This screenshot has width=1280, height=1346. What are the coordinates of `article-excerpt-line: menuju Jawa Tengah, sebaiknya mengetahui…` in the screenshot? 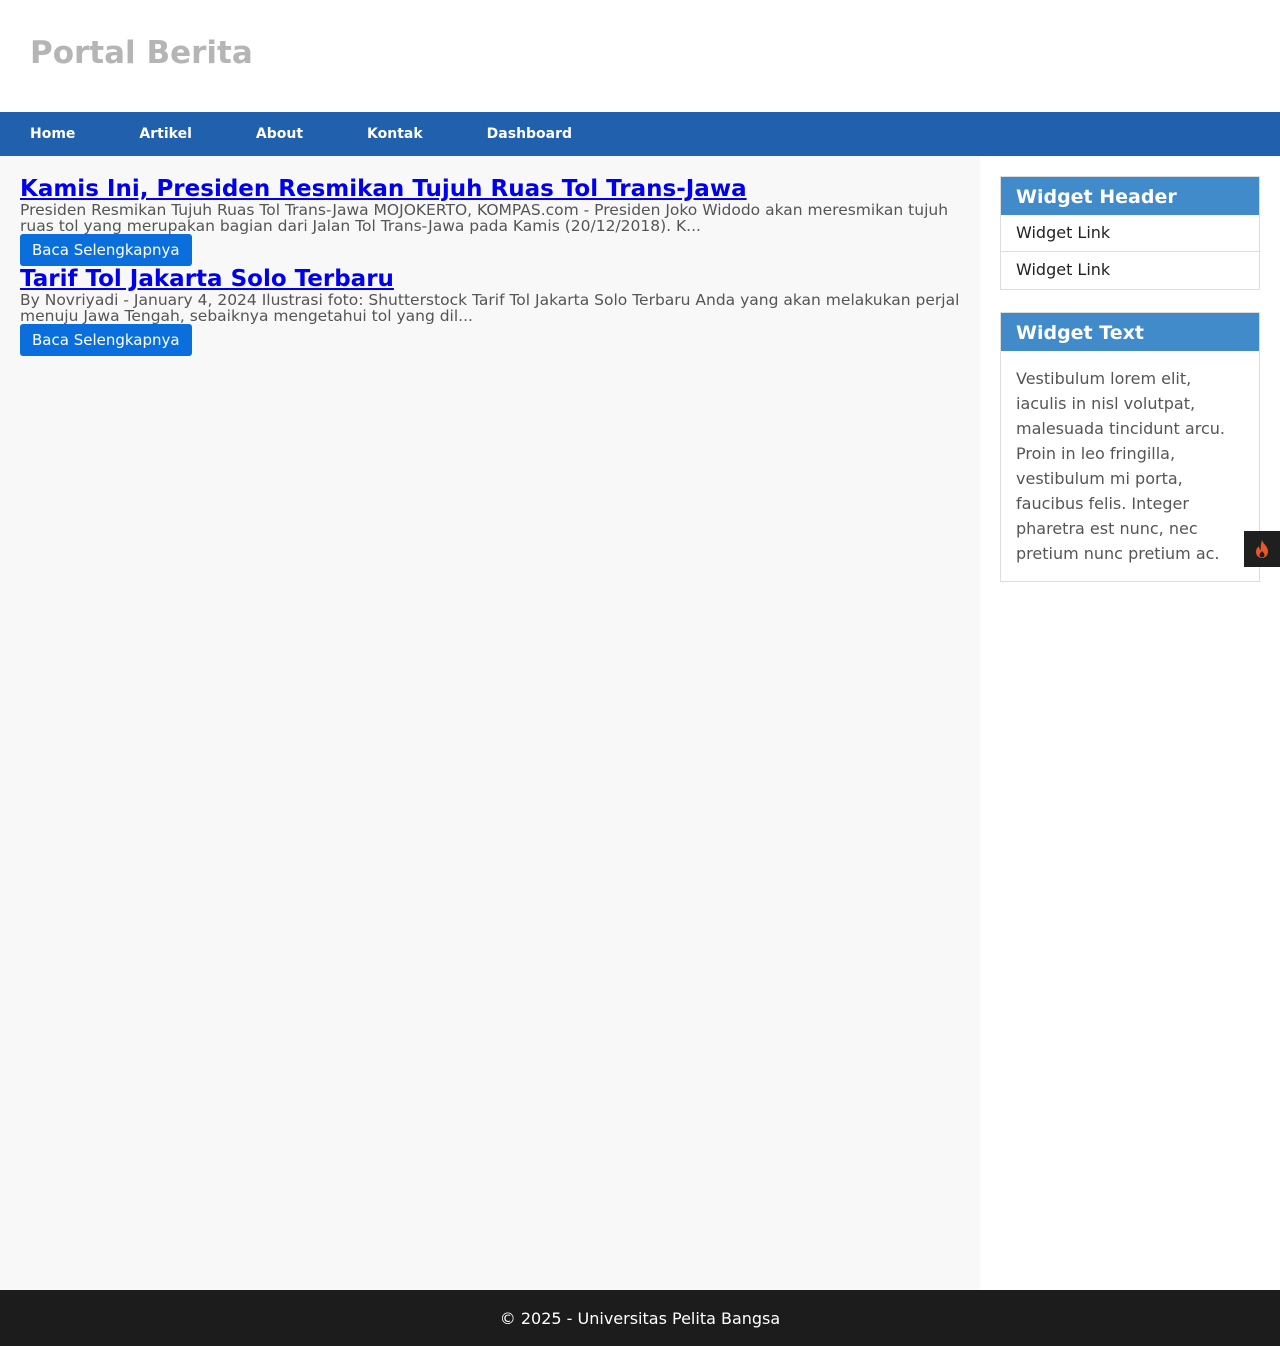 It's located at (246, 315).